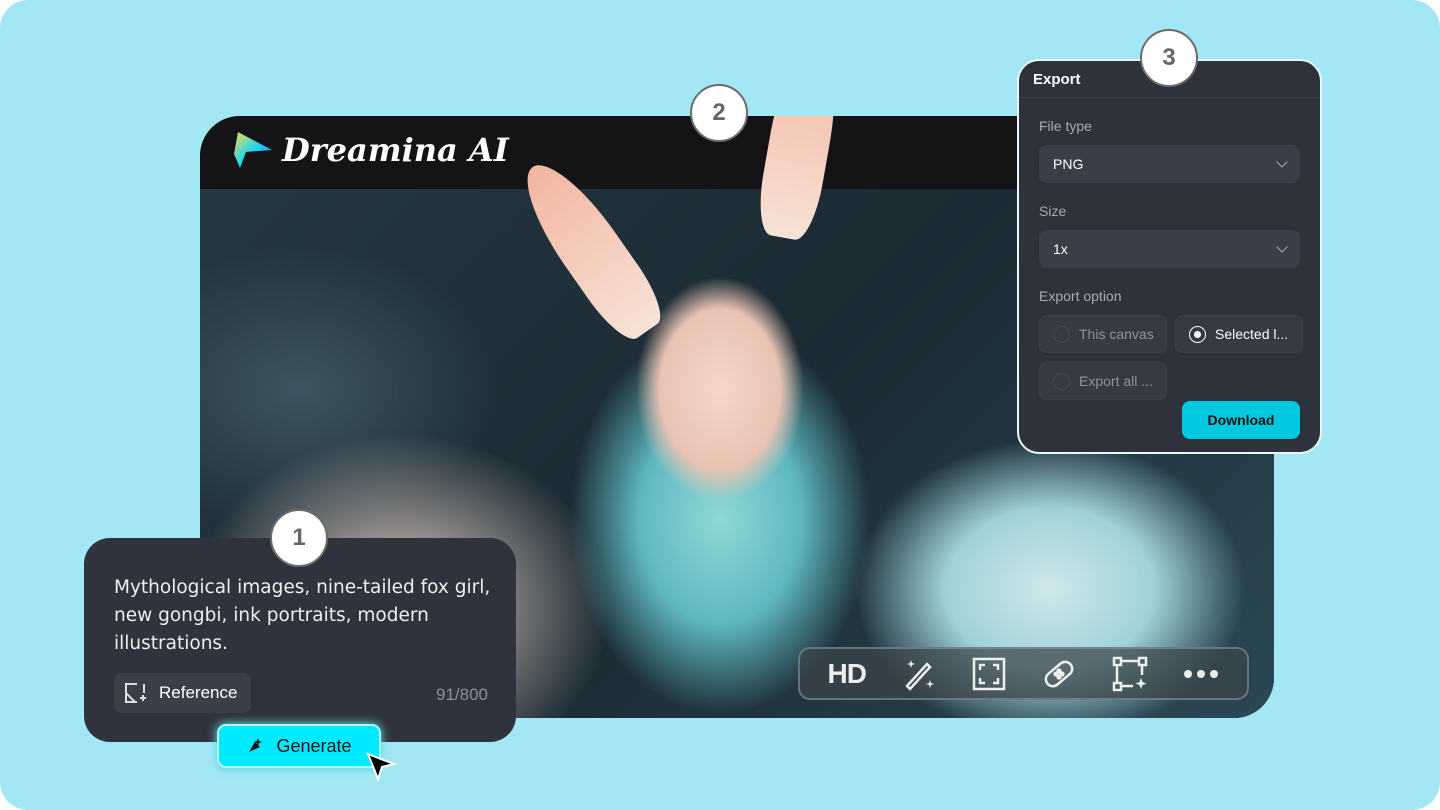  Describe the element at coordinates (1080, 296) in the screenshot. I see `export-option-label: Export option` at that location.